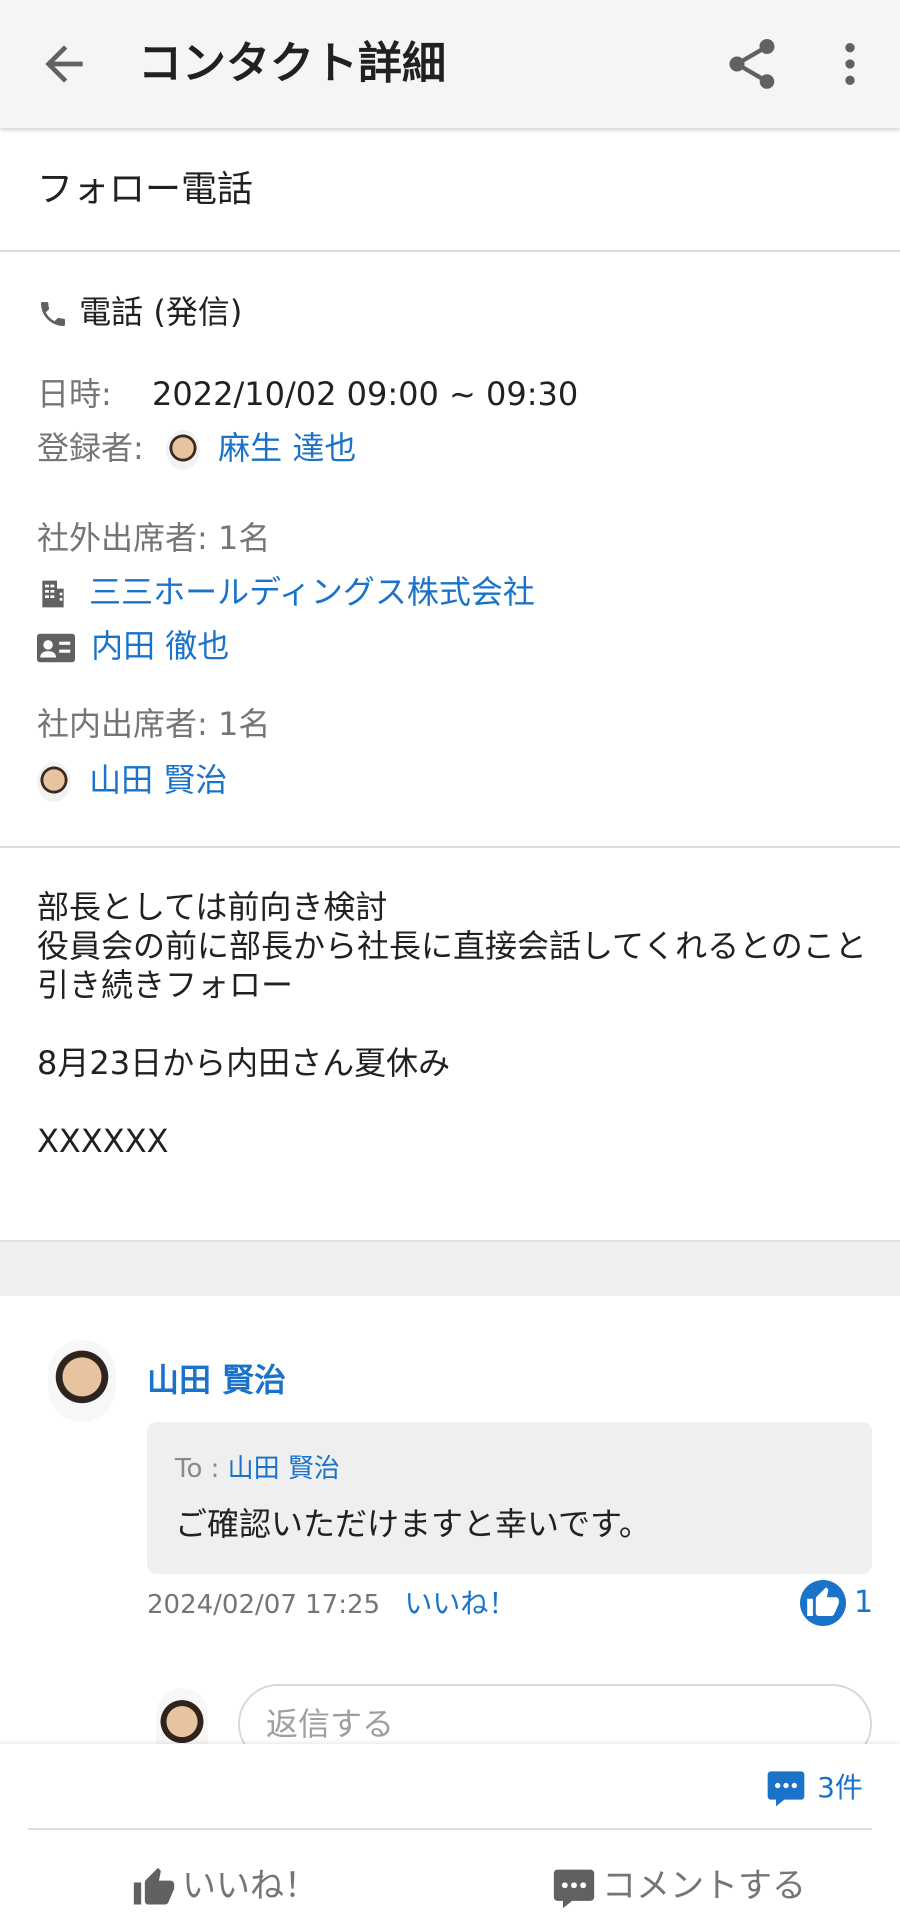 This screenshot has width=900, height=1920. Describe the element at coordinates (413, 1524) in the screenshot. I see `comment-message: ご確認いただけますと幸いです。` at that location.